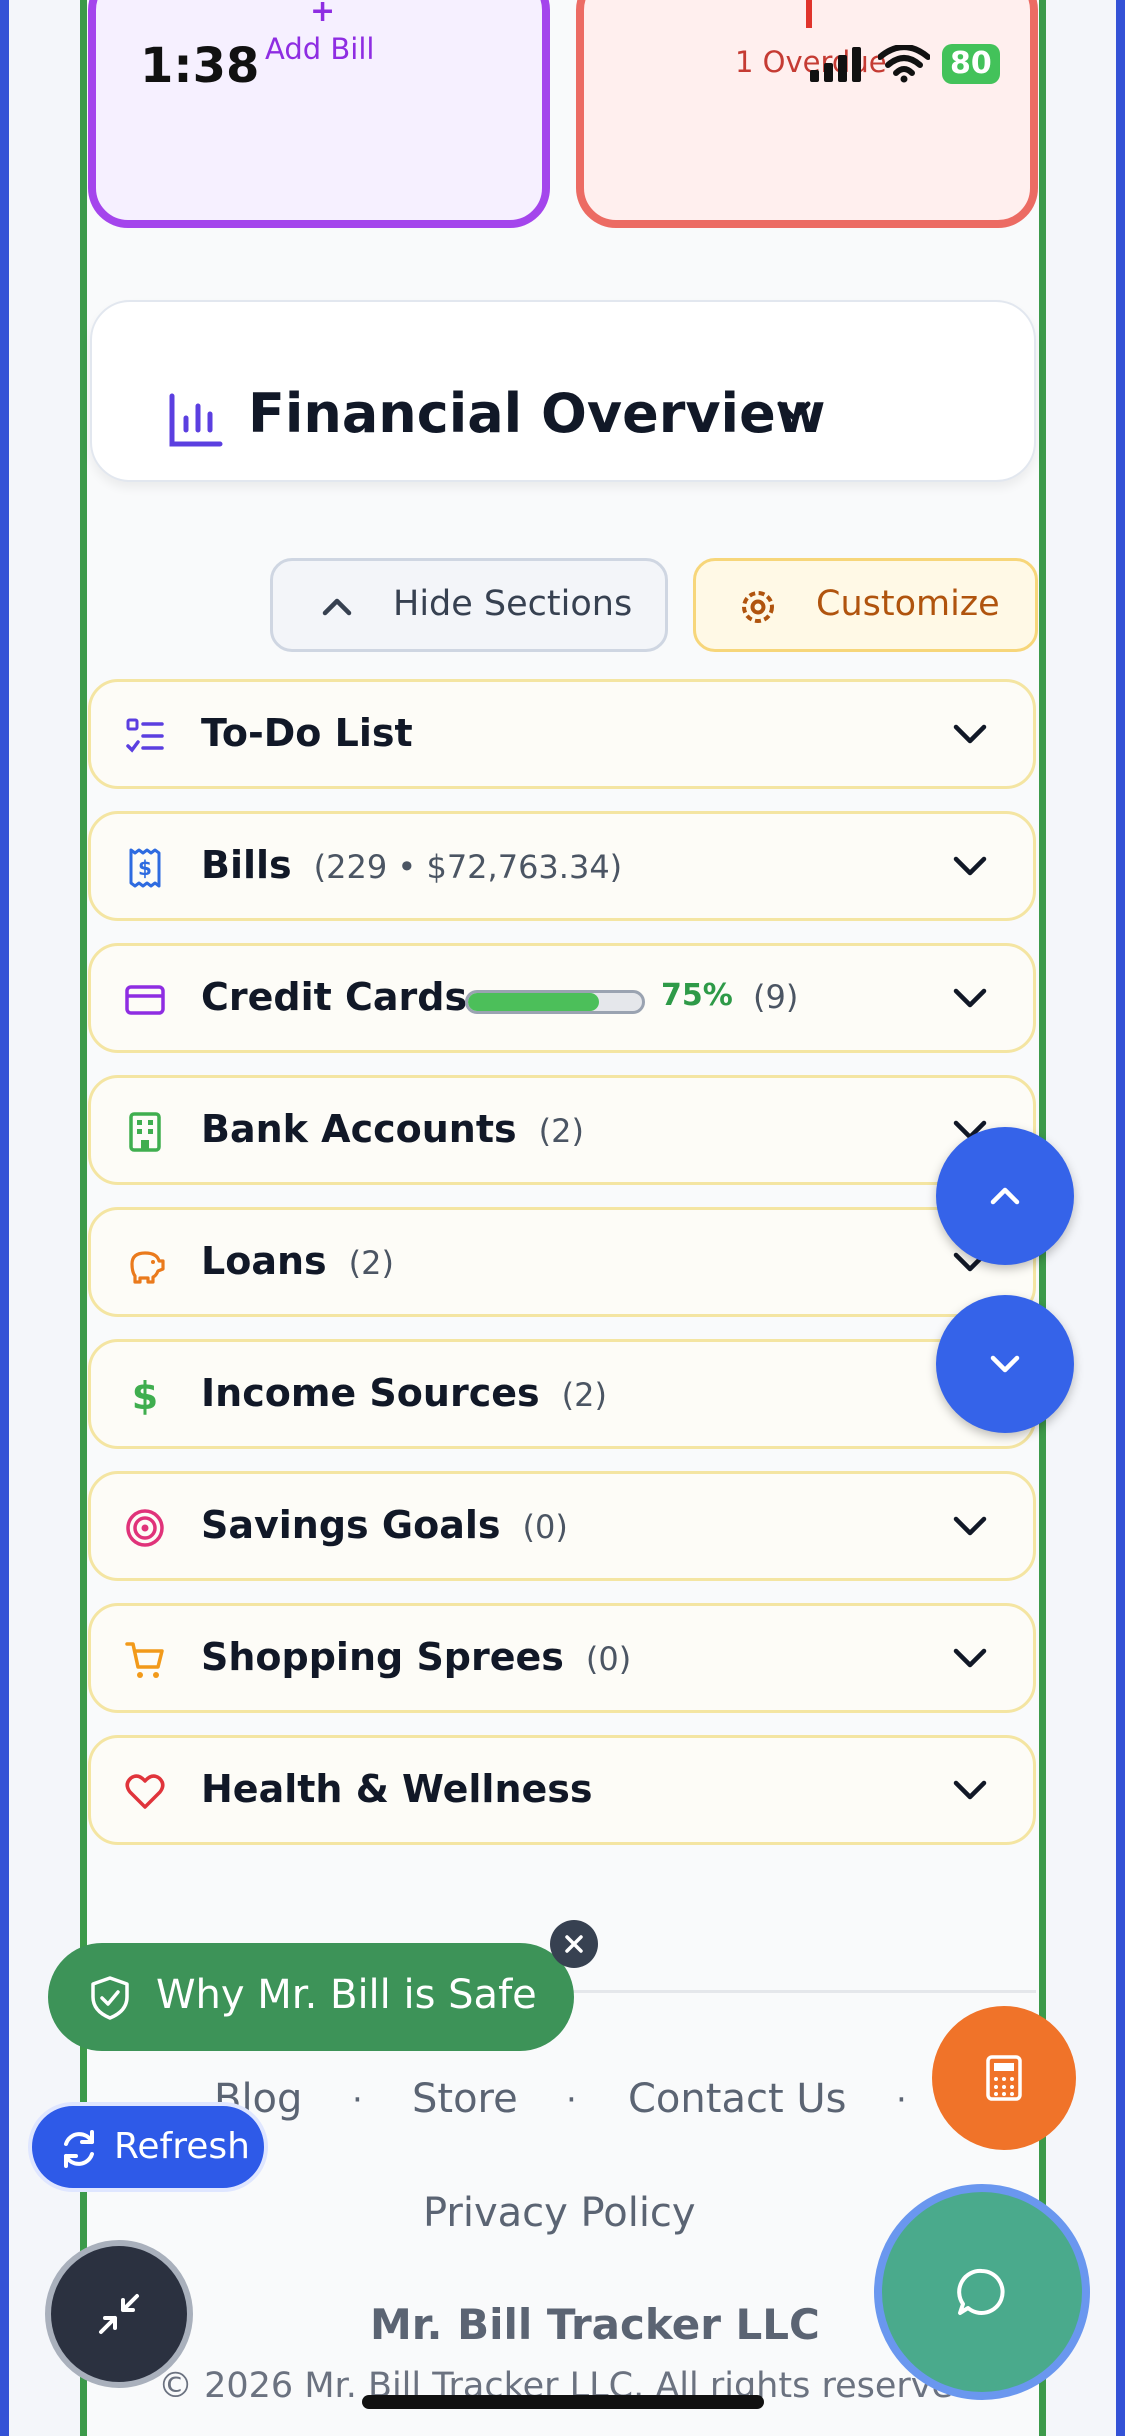 This screenshot has width=1125, height=2436. Describe the element at coordinates (323, 14) in the screenshot. I see `plus-icon: +` at that location.